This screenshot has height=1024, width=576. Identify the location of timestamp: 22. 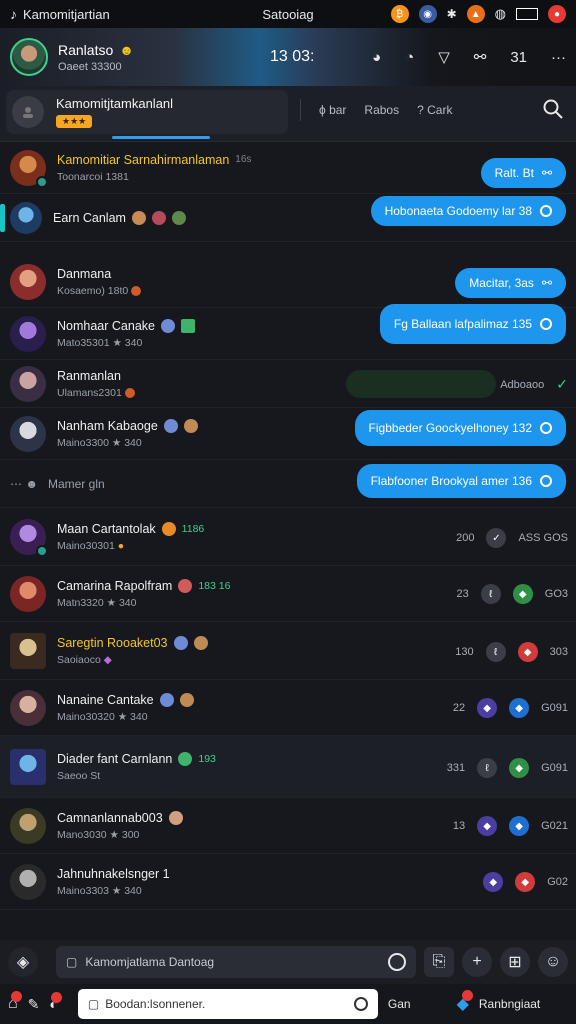
(459, 708).